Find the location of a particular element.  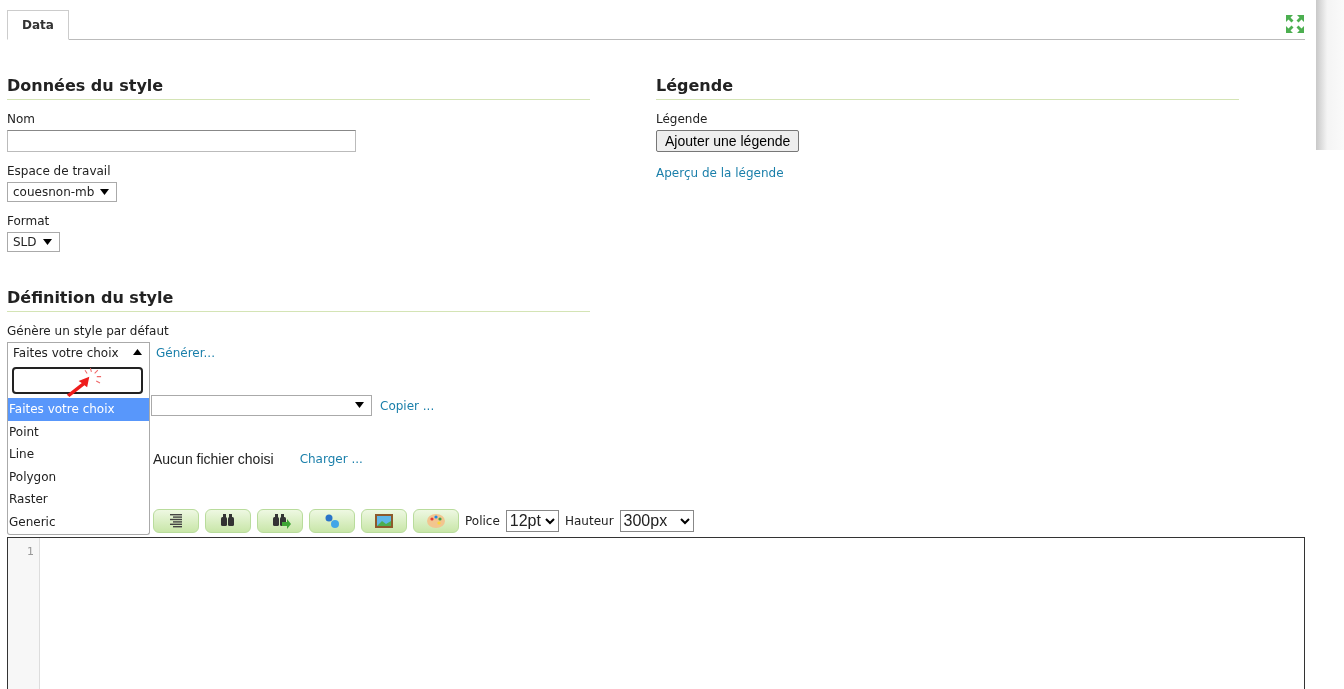

field-label: Nom is located at coordinates (21, 119).